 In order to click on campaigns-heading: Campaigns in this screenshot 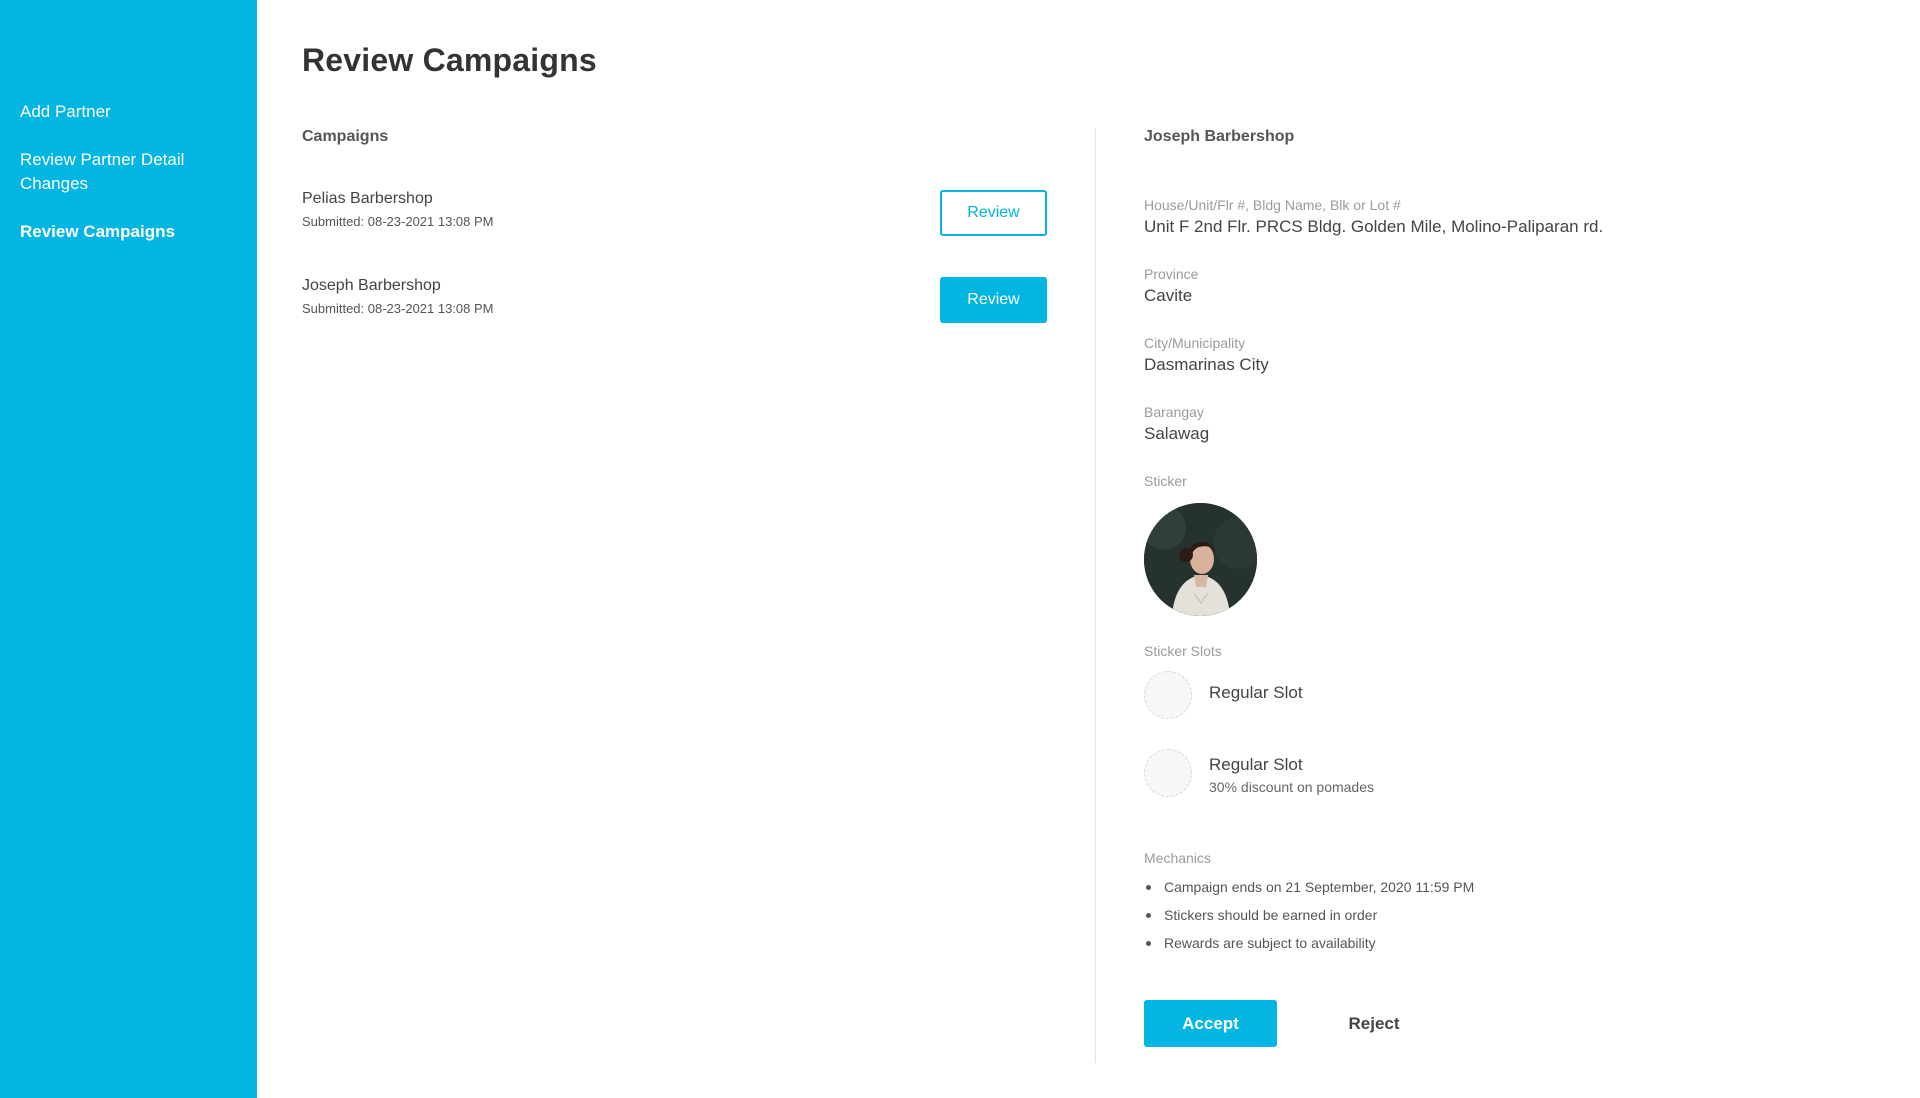, I will do `click(345, 136)`.